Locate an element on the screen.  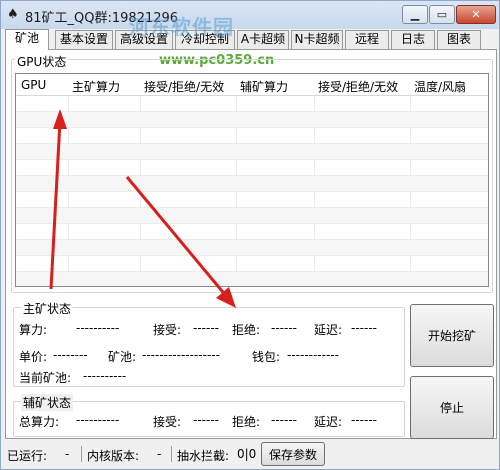
intercept-label: 抽水拦截: is located at coordinates (203, 456).